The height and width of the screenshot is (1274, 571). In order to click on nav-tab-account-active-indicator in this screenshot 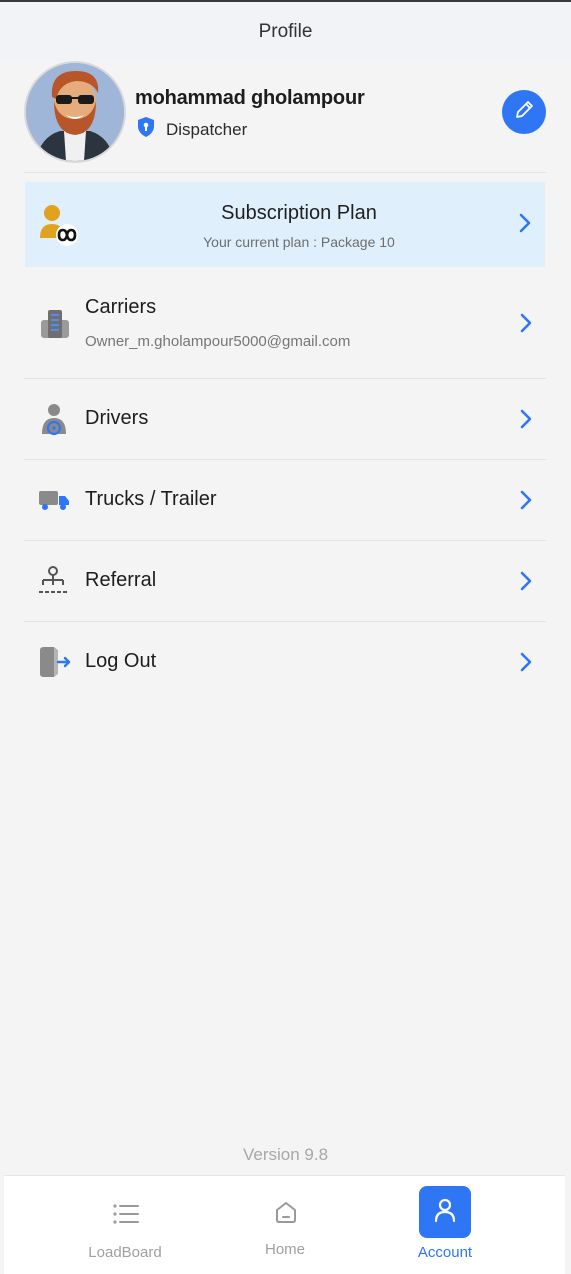, I will do `click(445, 1212)`.